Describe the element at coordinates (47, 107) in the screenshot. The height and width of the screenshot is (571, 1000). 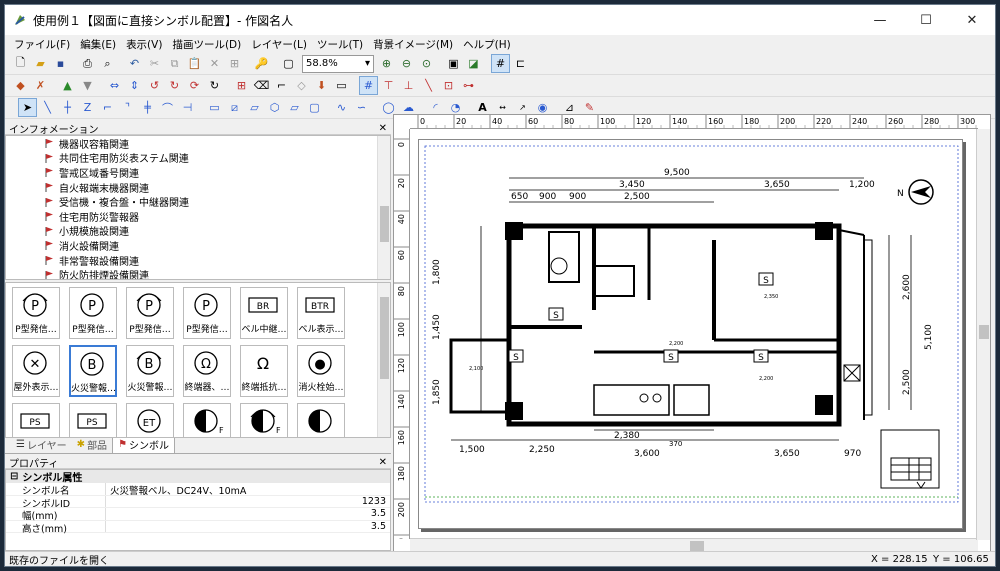
I see `line-icon: ╲` at that location.